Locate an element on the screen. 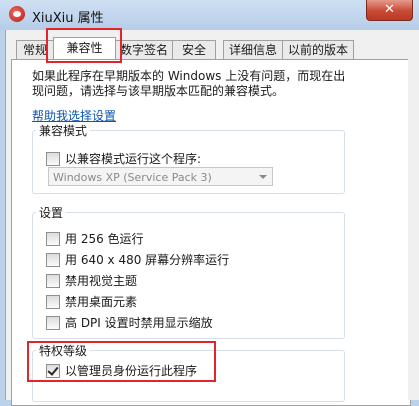 Image resolution: width=419 pixels, height=406 pixels. setting-disable-themes-row: 禁用视觉主题 is located at coordinates (91, 280).